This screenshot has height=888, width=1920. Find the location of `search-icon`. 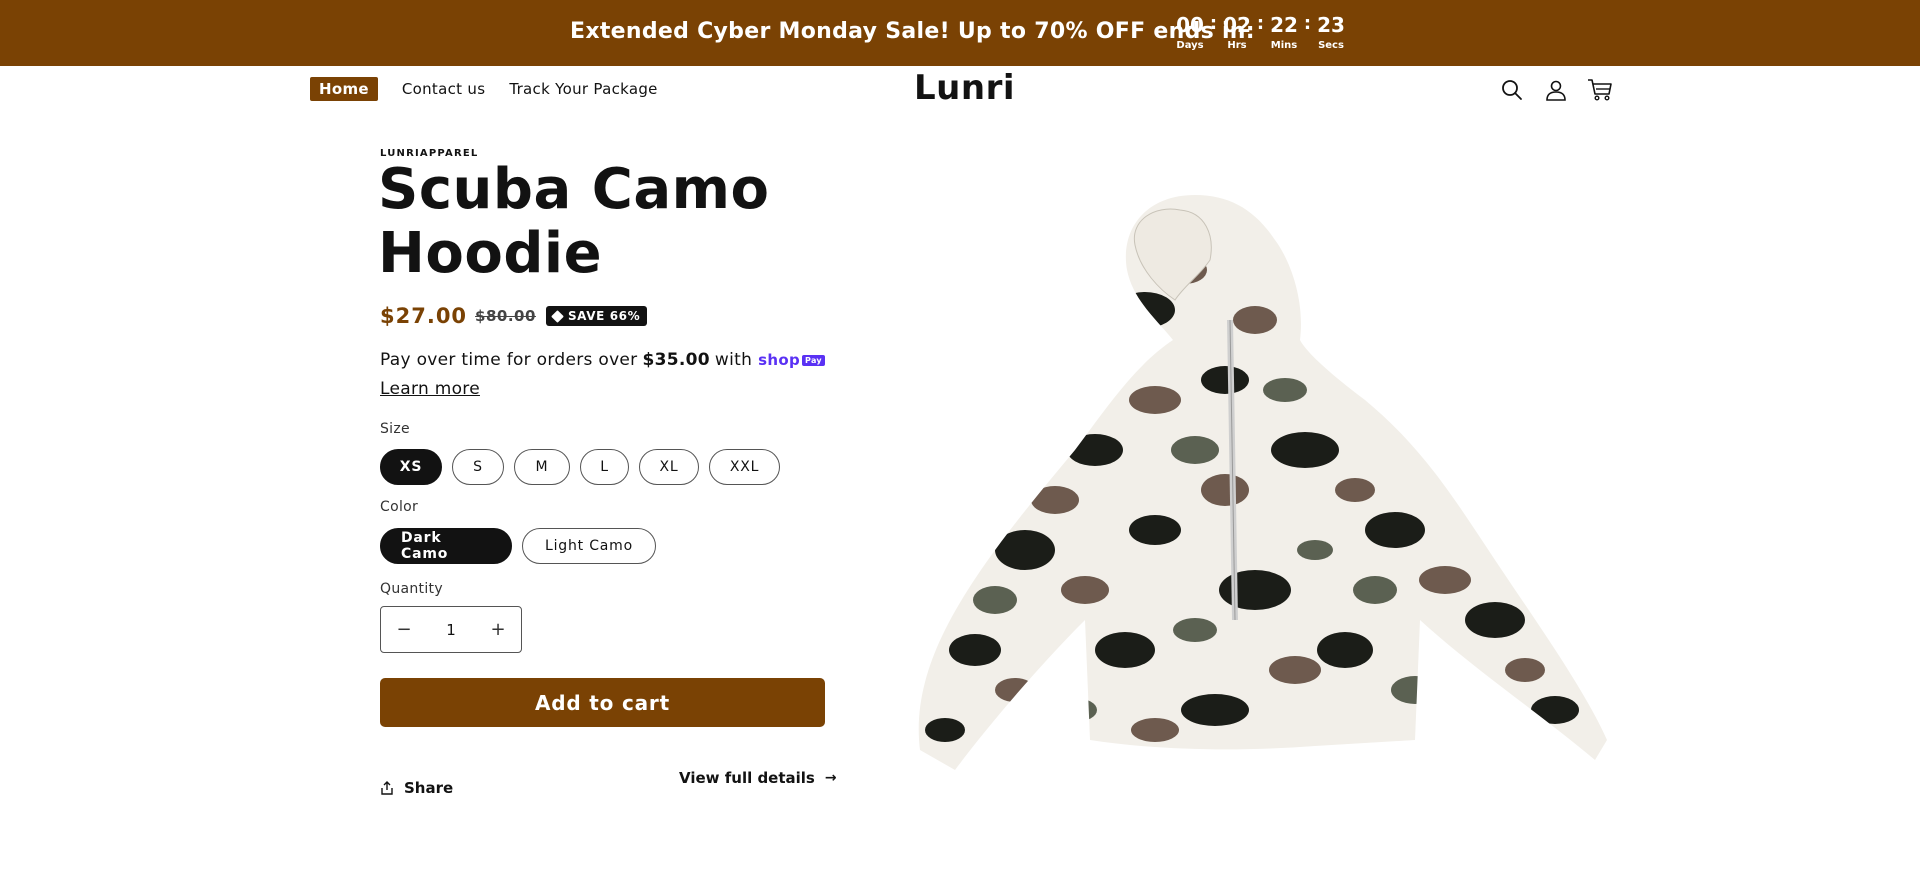

search-icon is located at coordinates (1512, 90).